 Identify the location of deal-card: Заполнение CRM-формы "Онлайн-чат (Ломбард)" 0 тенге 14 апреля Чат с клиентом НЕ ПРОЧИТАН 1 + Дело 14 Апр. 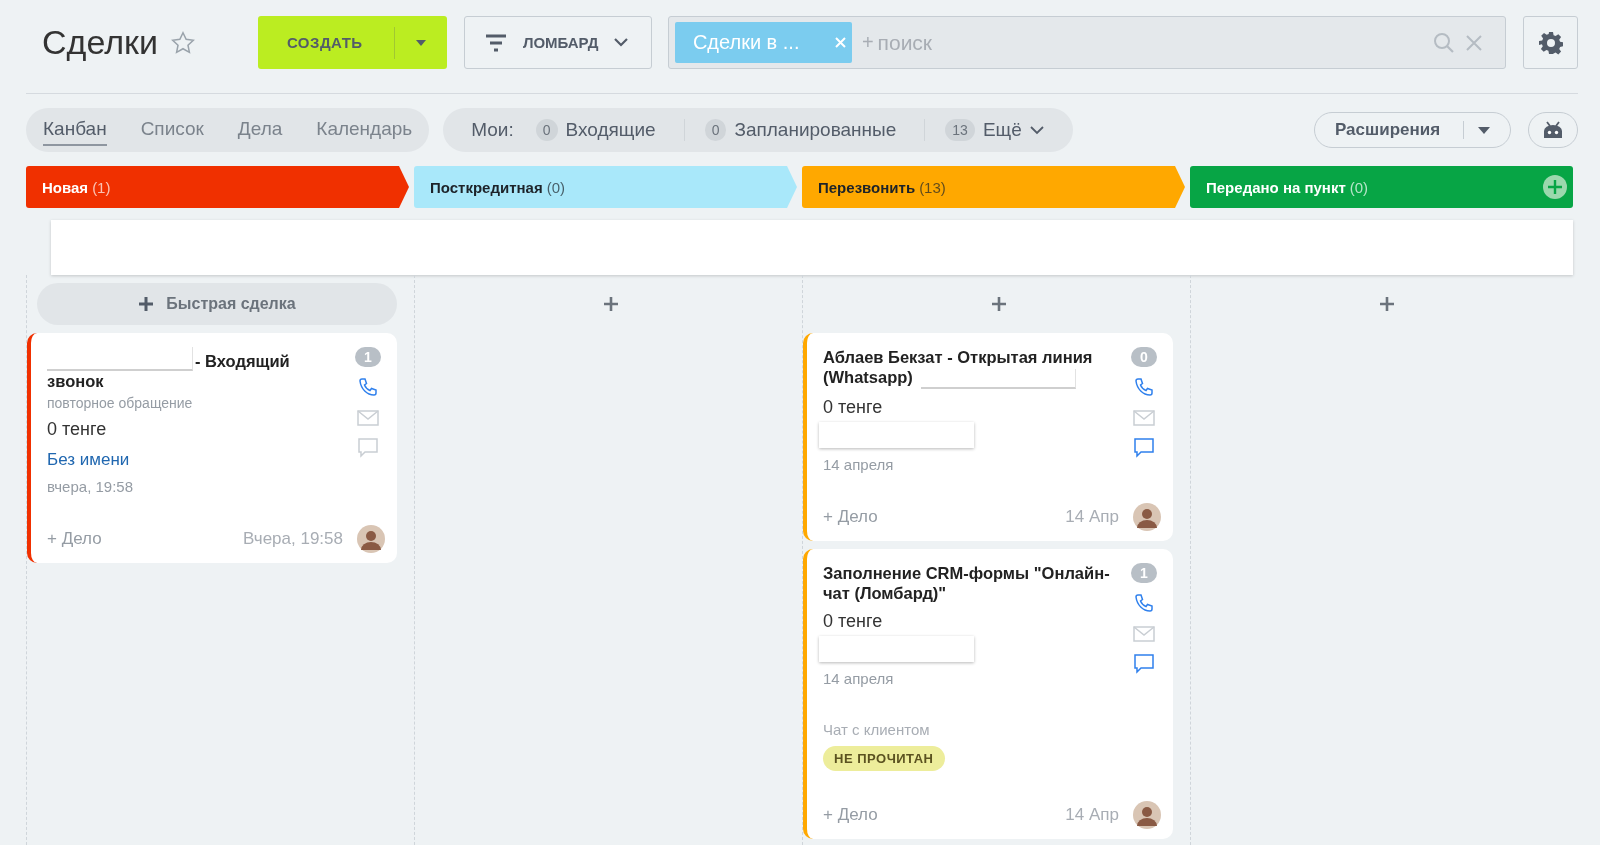
(988, 694).